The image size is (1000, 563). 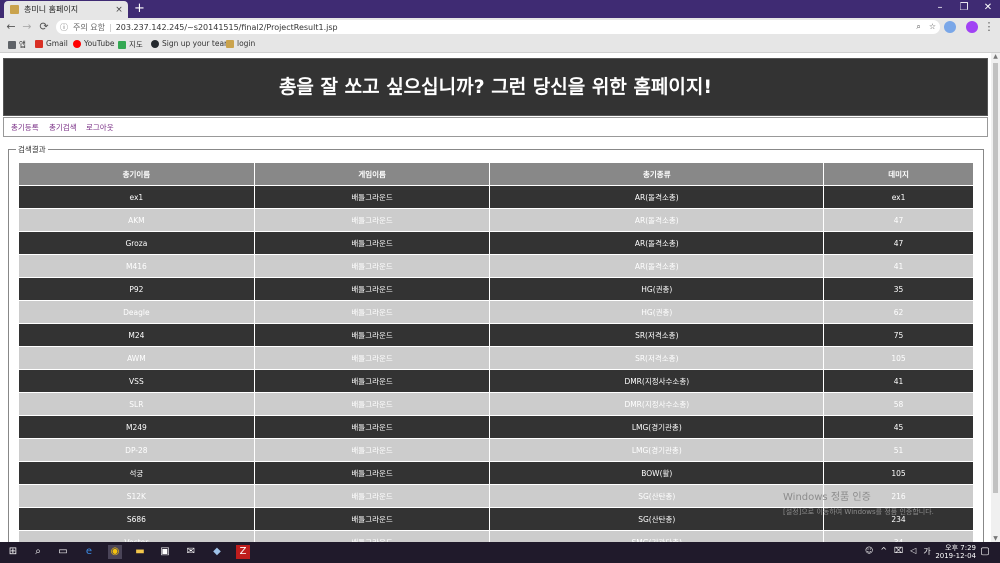 What do you see at coordinates (11, 27) in the screenshot?
I see `back-button: ←` at bounding box center [11, 27].